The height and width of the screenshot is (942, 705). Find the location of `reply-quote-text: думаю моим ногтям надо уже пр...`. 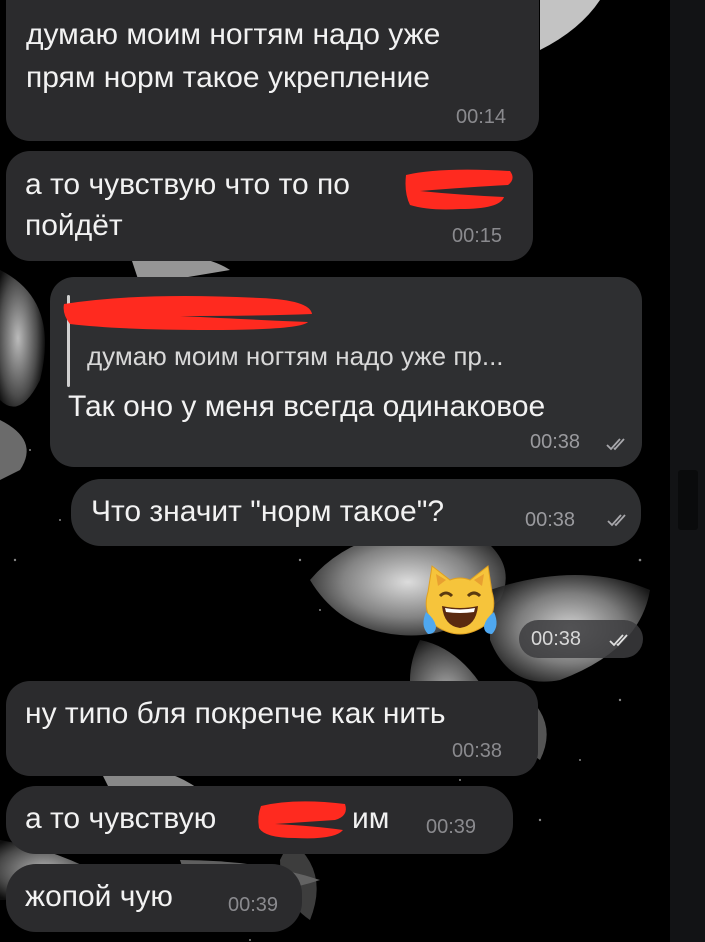

reply-quote-text: думаю моим ногтям надо уже пр... is located at coordinates (295, 356).